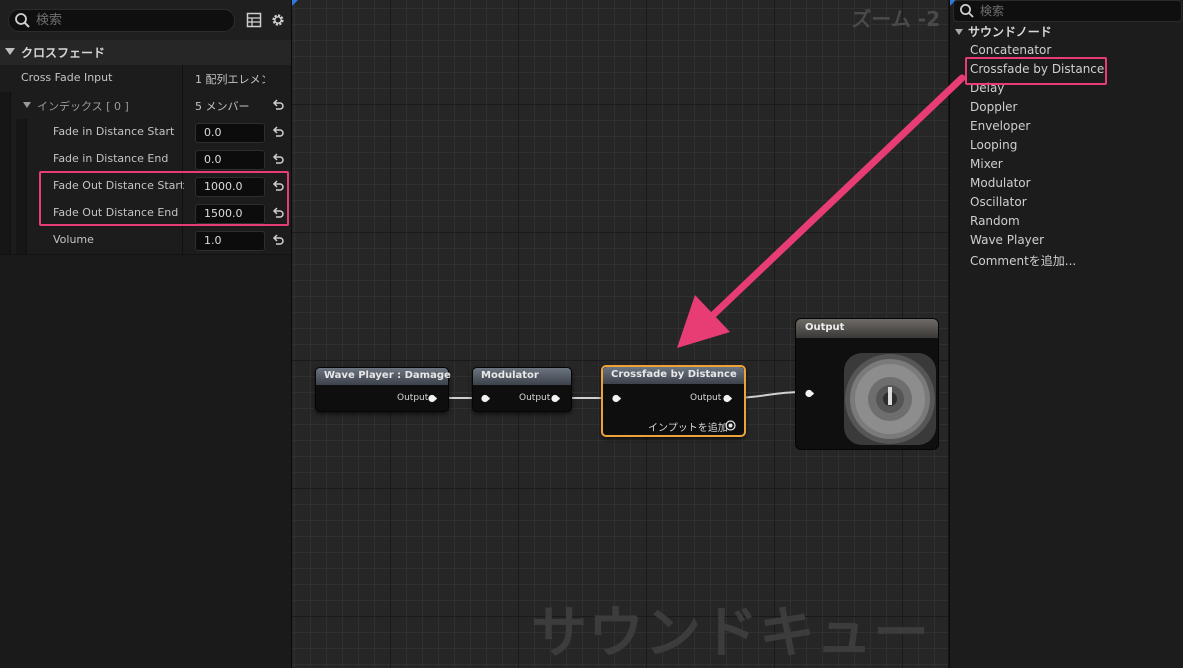 This screenshot has width=1183, height=668. Describe the element at coordinates (383, 389) in the screenshot. I see `wave-player-node: Wave Player : Damage Output` at that location.